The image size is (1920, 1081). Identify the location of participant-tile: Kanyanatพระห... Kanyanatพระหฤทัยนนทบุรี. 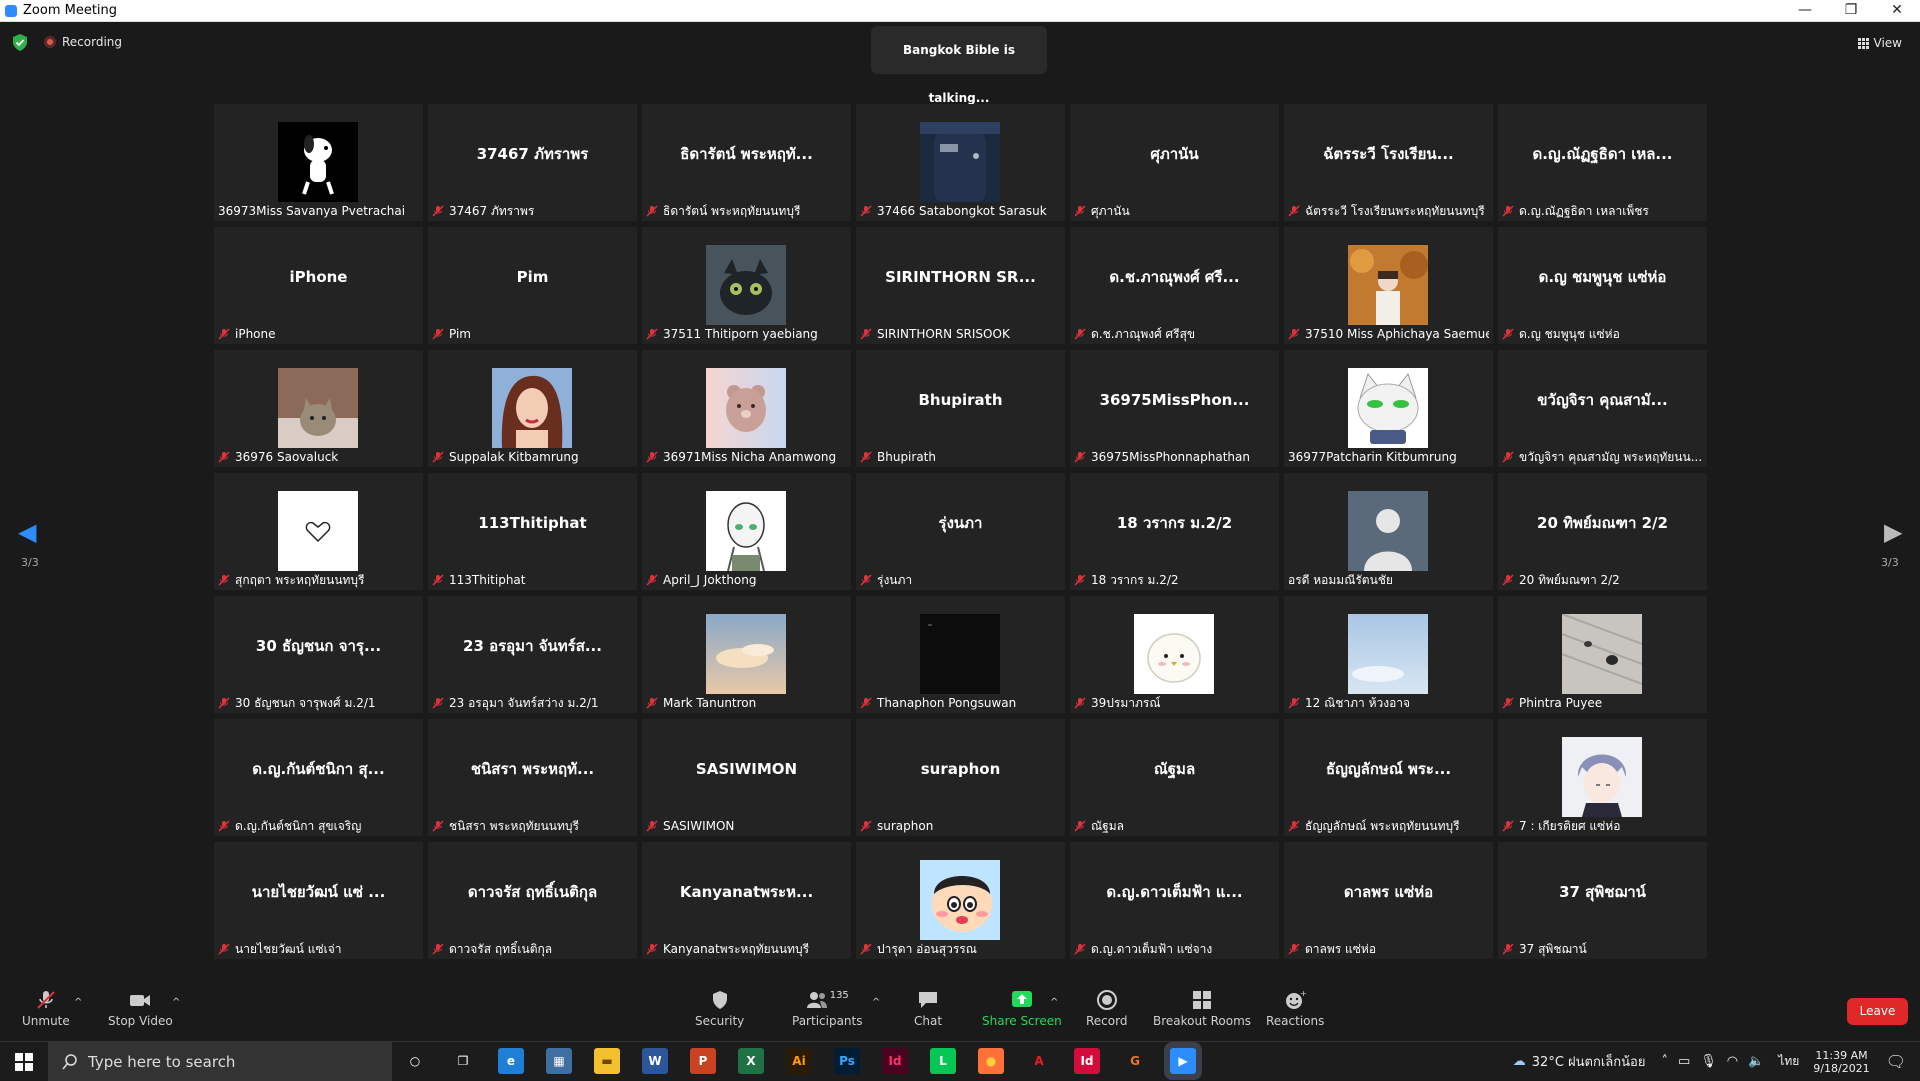
(746, 900).